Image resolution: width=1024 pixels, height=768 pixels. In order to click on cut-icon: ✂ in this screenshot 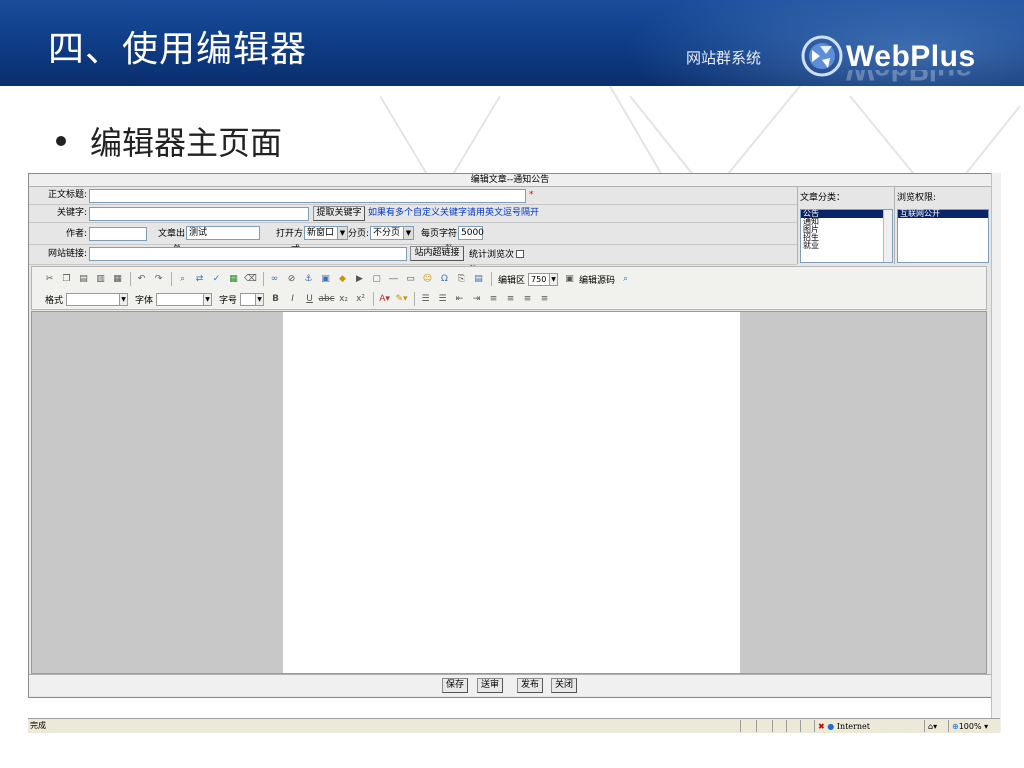, I will do `click(49, 279)`.